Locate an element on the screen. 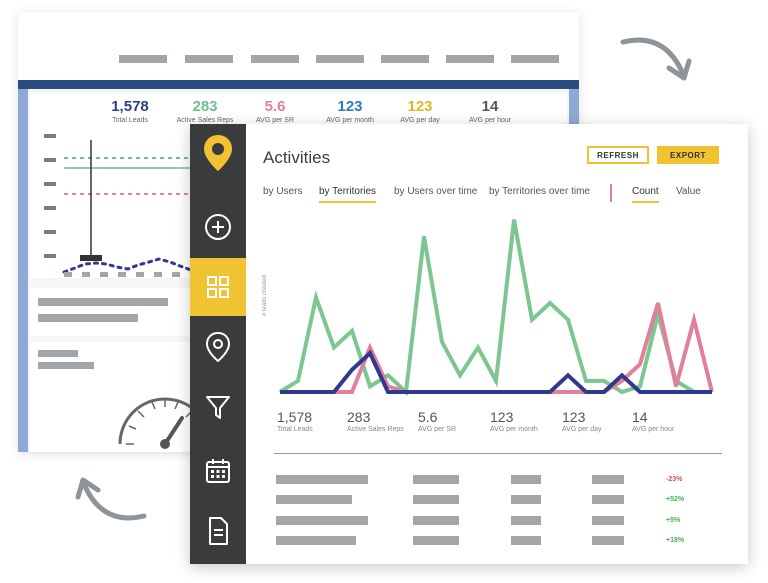 The width and height of the screenshot is (768, 583). back-stat: 123 AVG per day is located at coordinates (420, 111).